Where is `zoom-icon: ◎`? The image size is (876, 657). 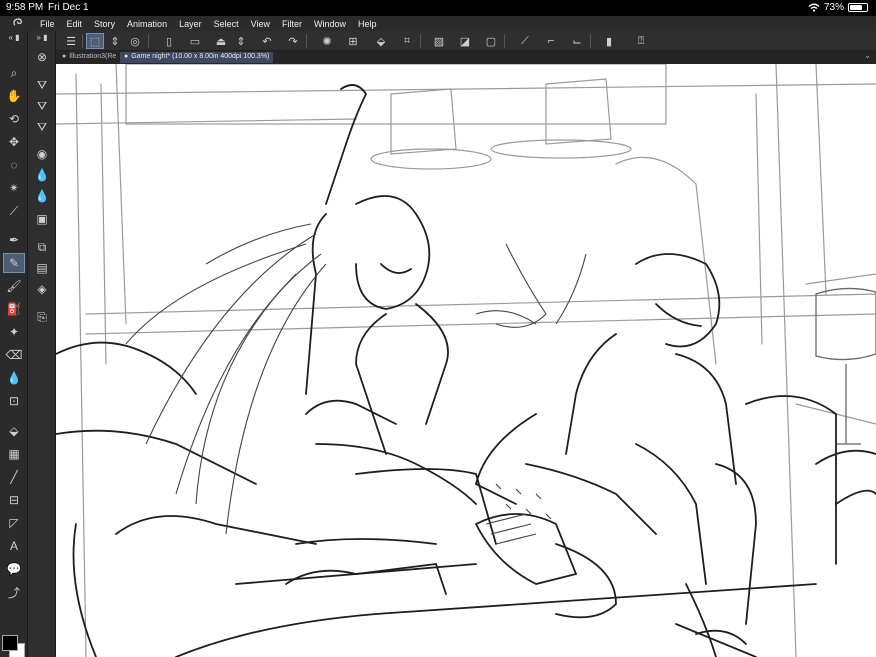
zoom-icon: ◎ is located at coordinates (135, 41).